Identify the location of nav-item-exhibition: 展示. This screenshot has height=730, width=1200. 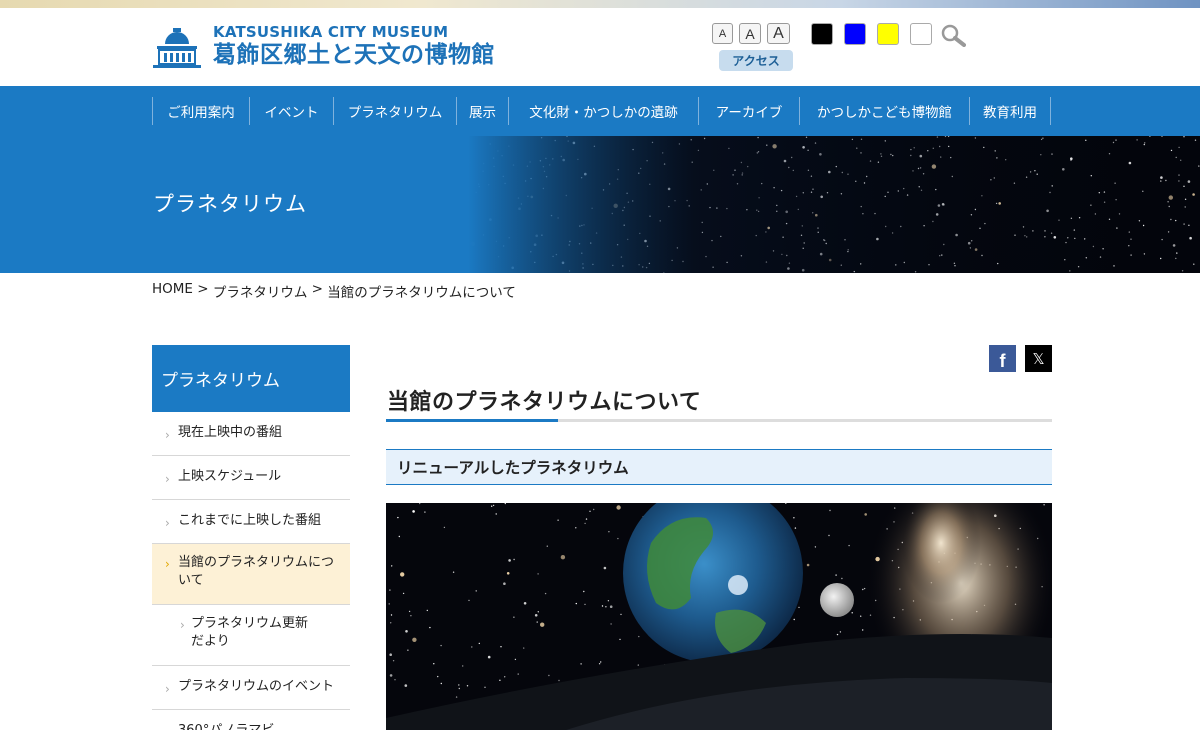
(482, 111).